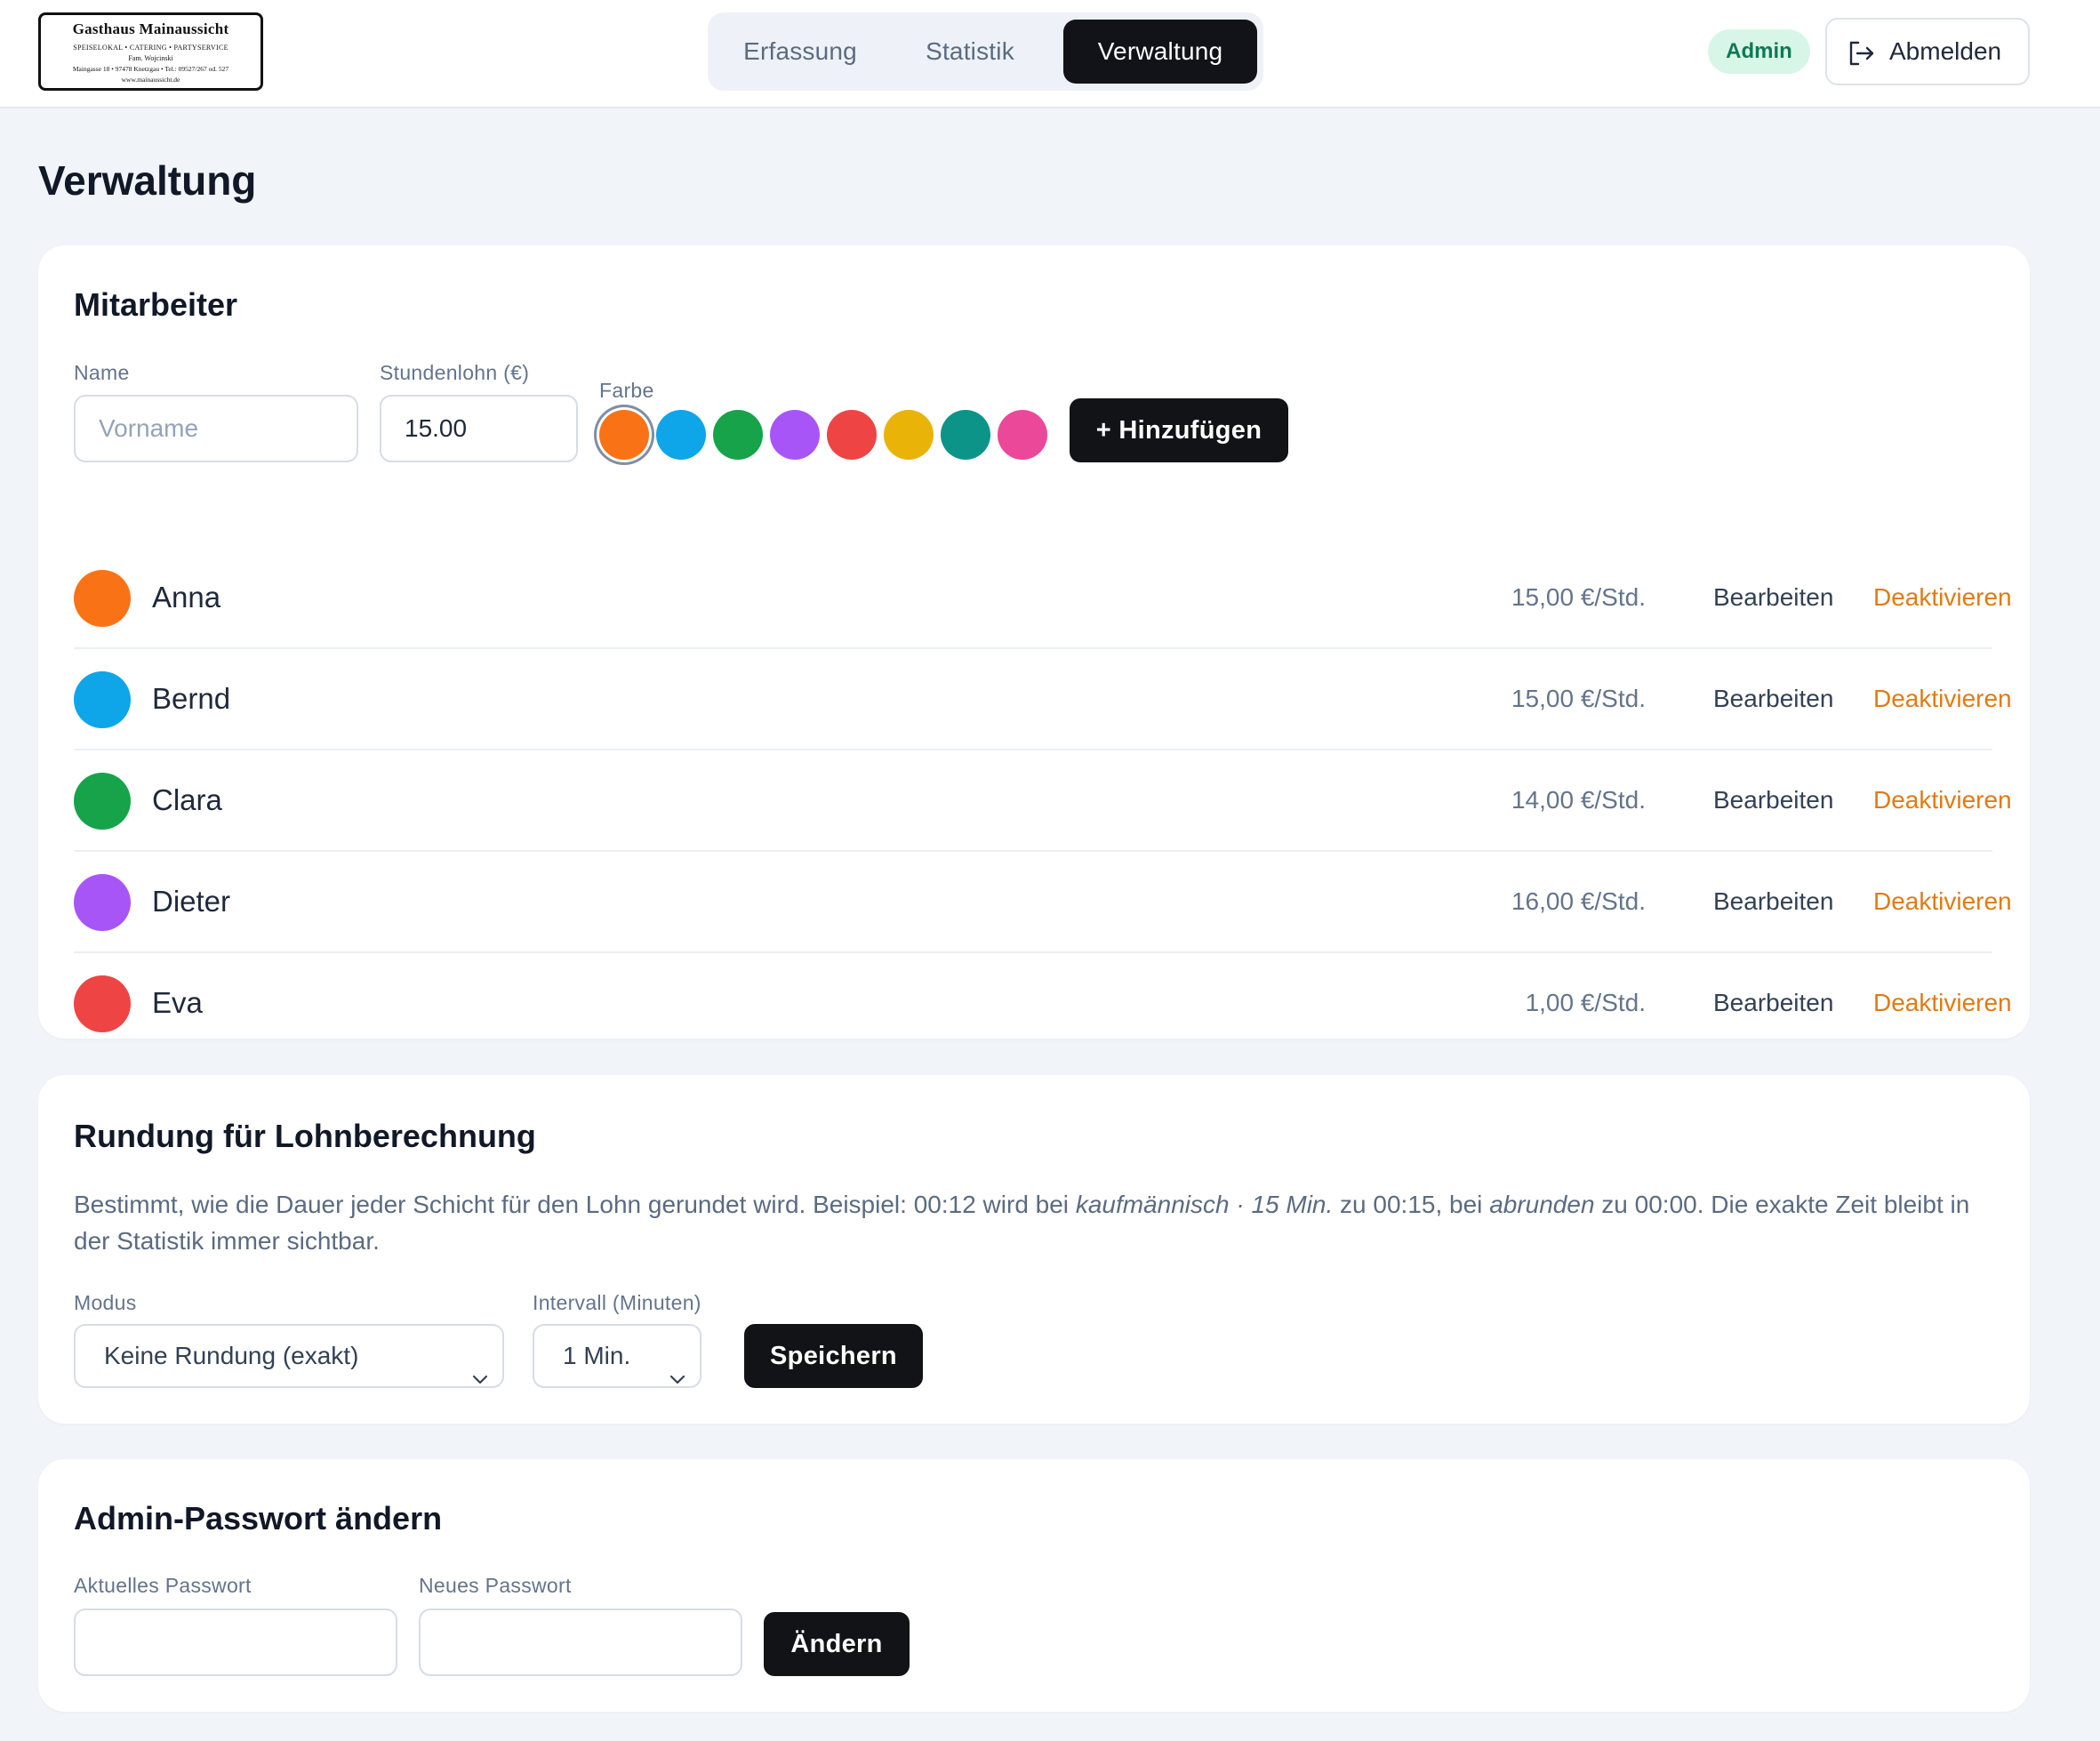 This screenshot has width=2100, height=1741. What do you see at coordinates (597, 1355) in the screenshot?
I see `interval-select-value: 1 Min.` at bounding box center [597, 1355].